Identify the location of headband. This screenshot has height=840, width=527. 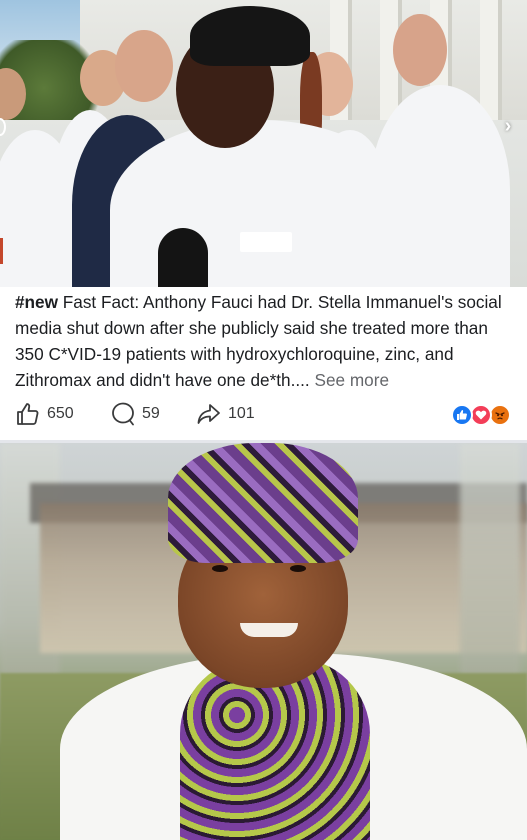
(250, 36).